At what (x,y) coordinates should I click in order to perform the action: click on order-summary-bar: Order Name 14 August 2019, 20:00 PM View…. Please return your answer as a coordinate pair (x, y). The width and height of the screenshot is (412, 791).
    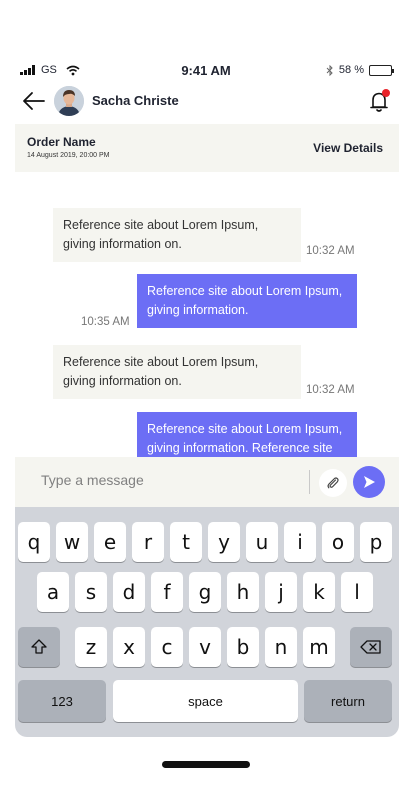
    Looking at the image, I should click on (207, 148).